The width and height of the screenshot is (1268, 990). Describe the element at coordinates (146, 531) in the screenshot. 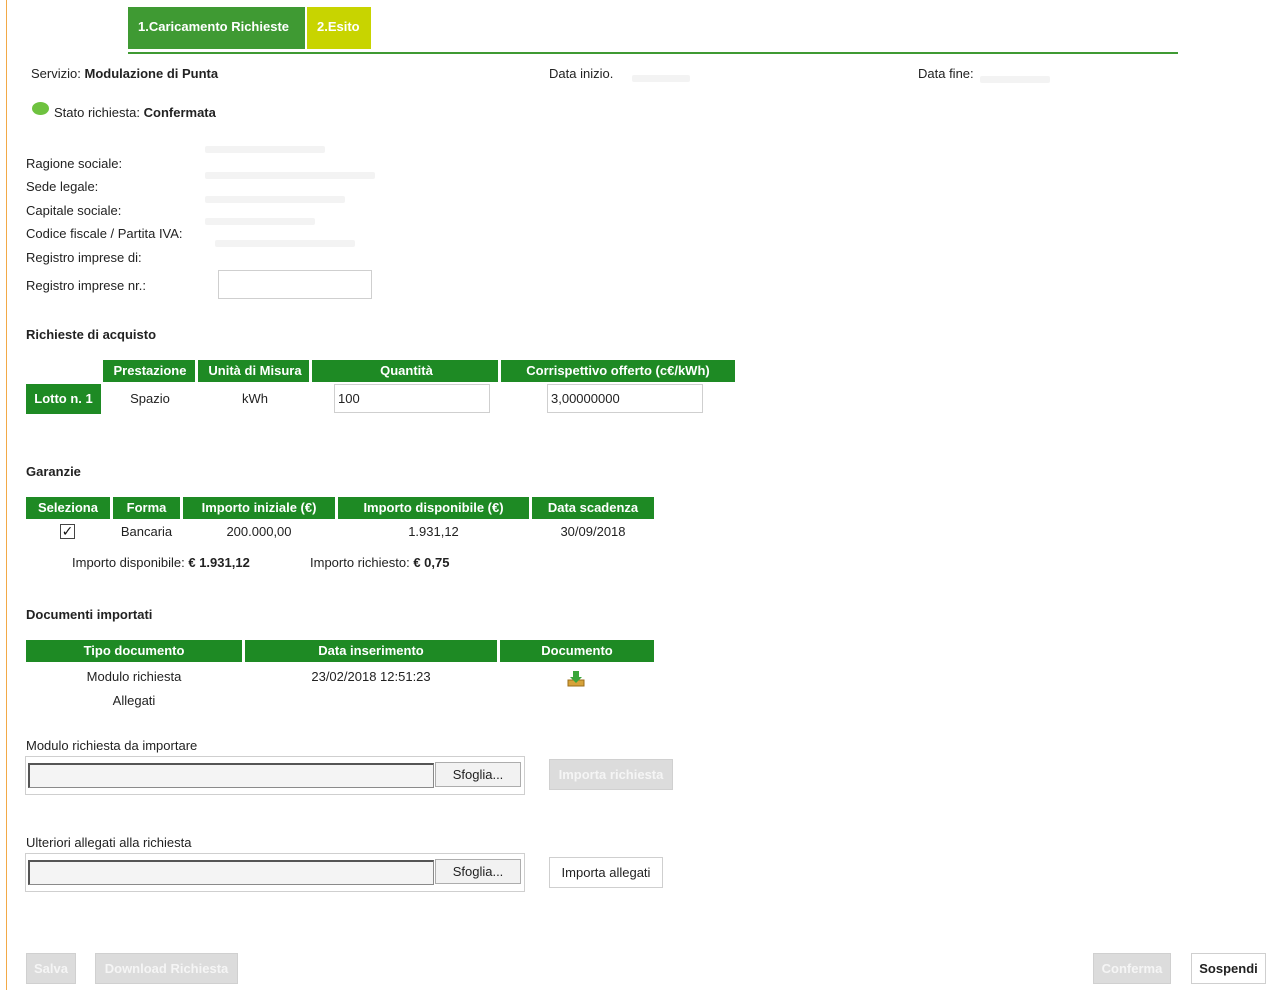

I see `guarantee-forma: Bancaria` at that location.